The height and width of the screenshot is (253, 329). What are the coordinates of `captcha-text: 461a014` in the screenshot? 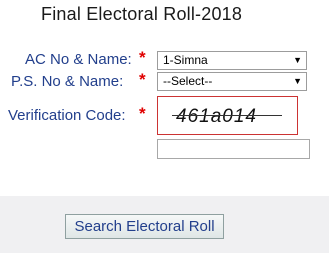 It's located at (216, 116).